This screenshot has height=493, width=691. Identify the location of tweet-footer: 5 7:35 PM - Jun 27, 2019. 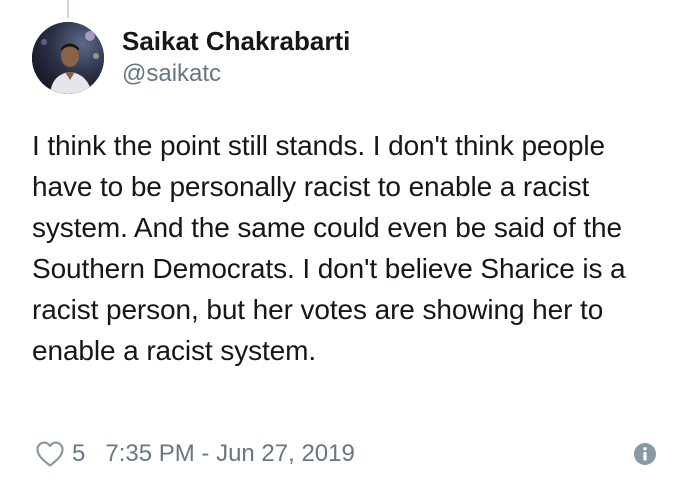
(346, 454).